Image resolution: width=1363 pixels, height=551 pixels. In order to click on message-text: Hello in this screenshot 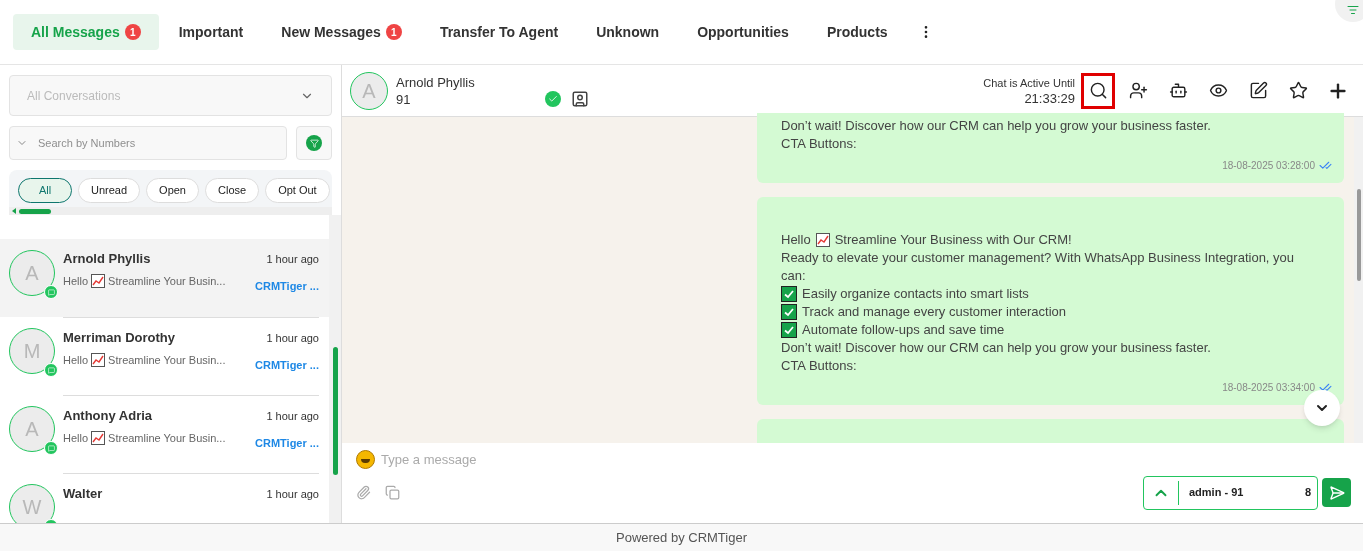, I will do `click(796, 240)`.